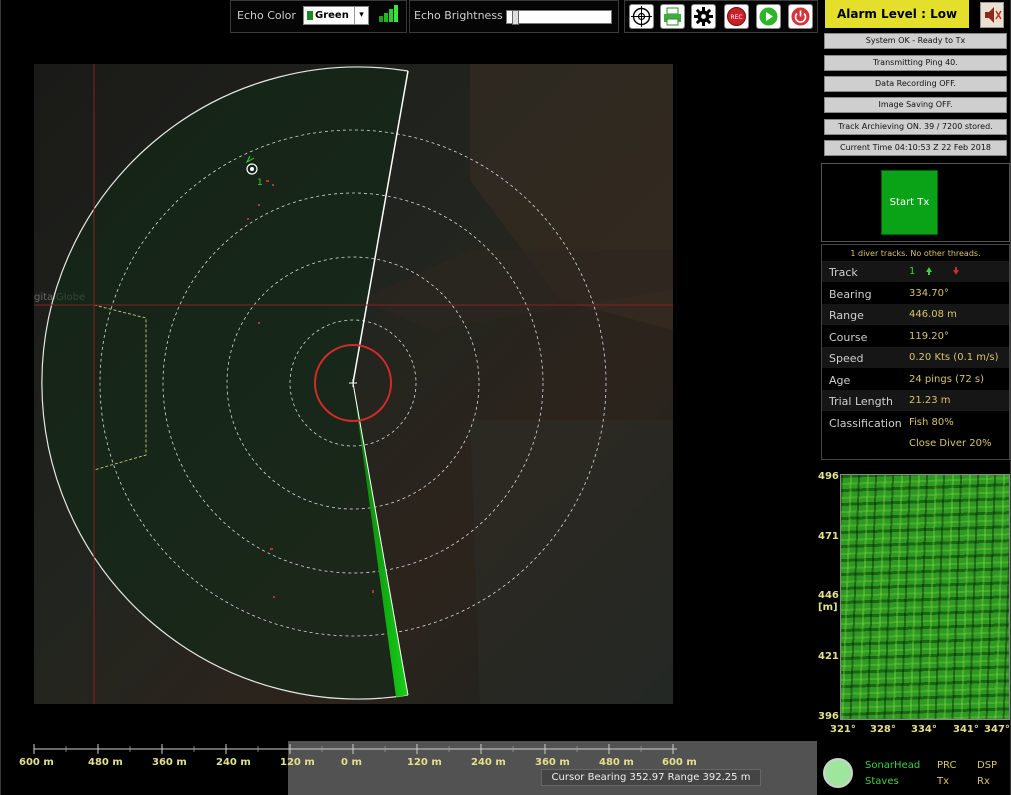  Describe the element at coordinates (954, 357) in the screenshot. I see `info-value: 0.20 Kts (0.1 m/s)` at that location.